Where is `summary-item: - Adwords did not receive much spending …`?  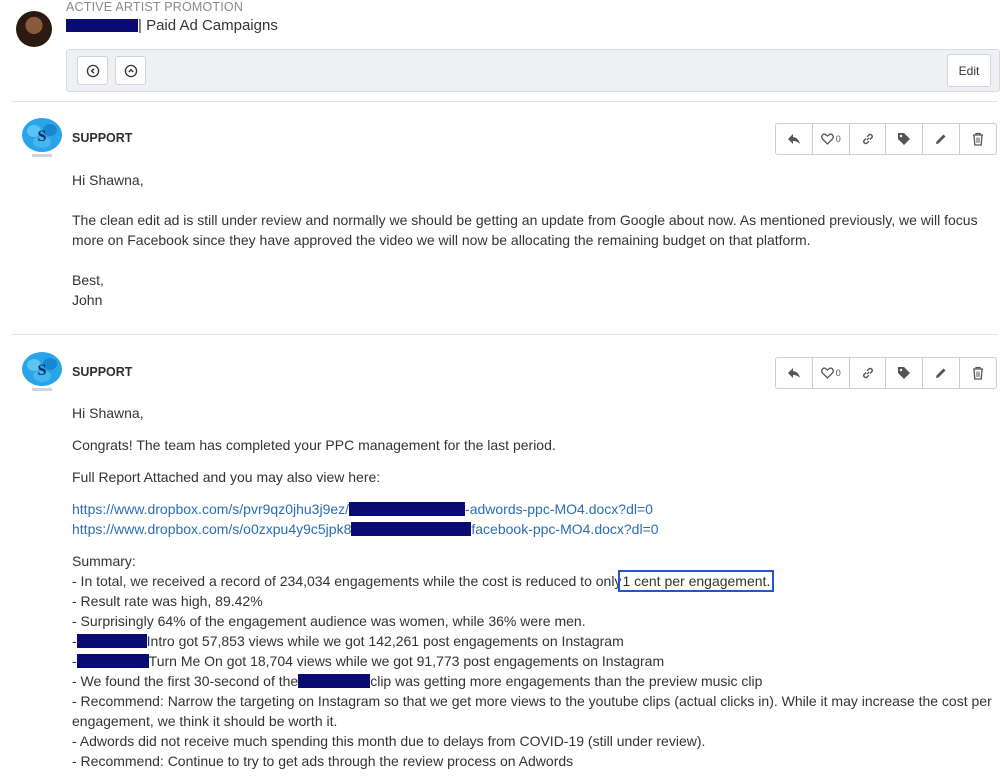
summary-item: - Adwords did not receive much spending … is located at coordinates (389, 741).